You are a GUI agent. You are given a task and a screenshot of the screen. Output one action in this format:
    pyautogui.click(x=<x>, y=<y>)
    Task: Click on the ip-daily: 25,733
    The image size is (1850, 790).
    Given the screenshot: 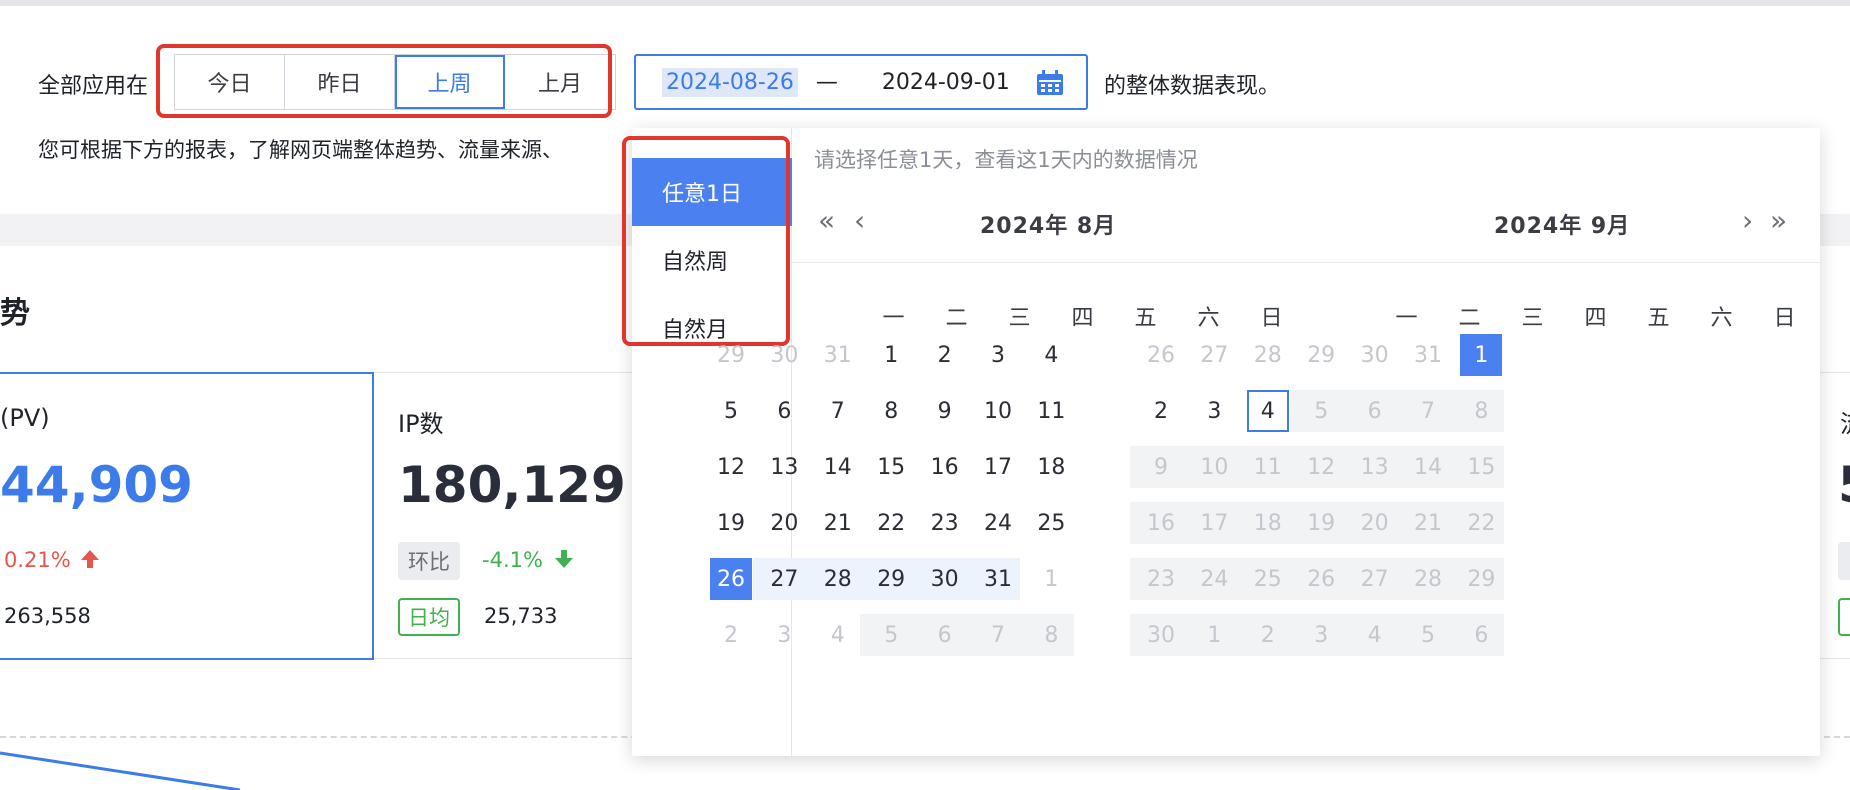 What is the action you would take?
    pyautogui.click(x=521, y=616)
    